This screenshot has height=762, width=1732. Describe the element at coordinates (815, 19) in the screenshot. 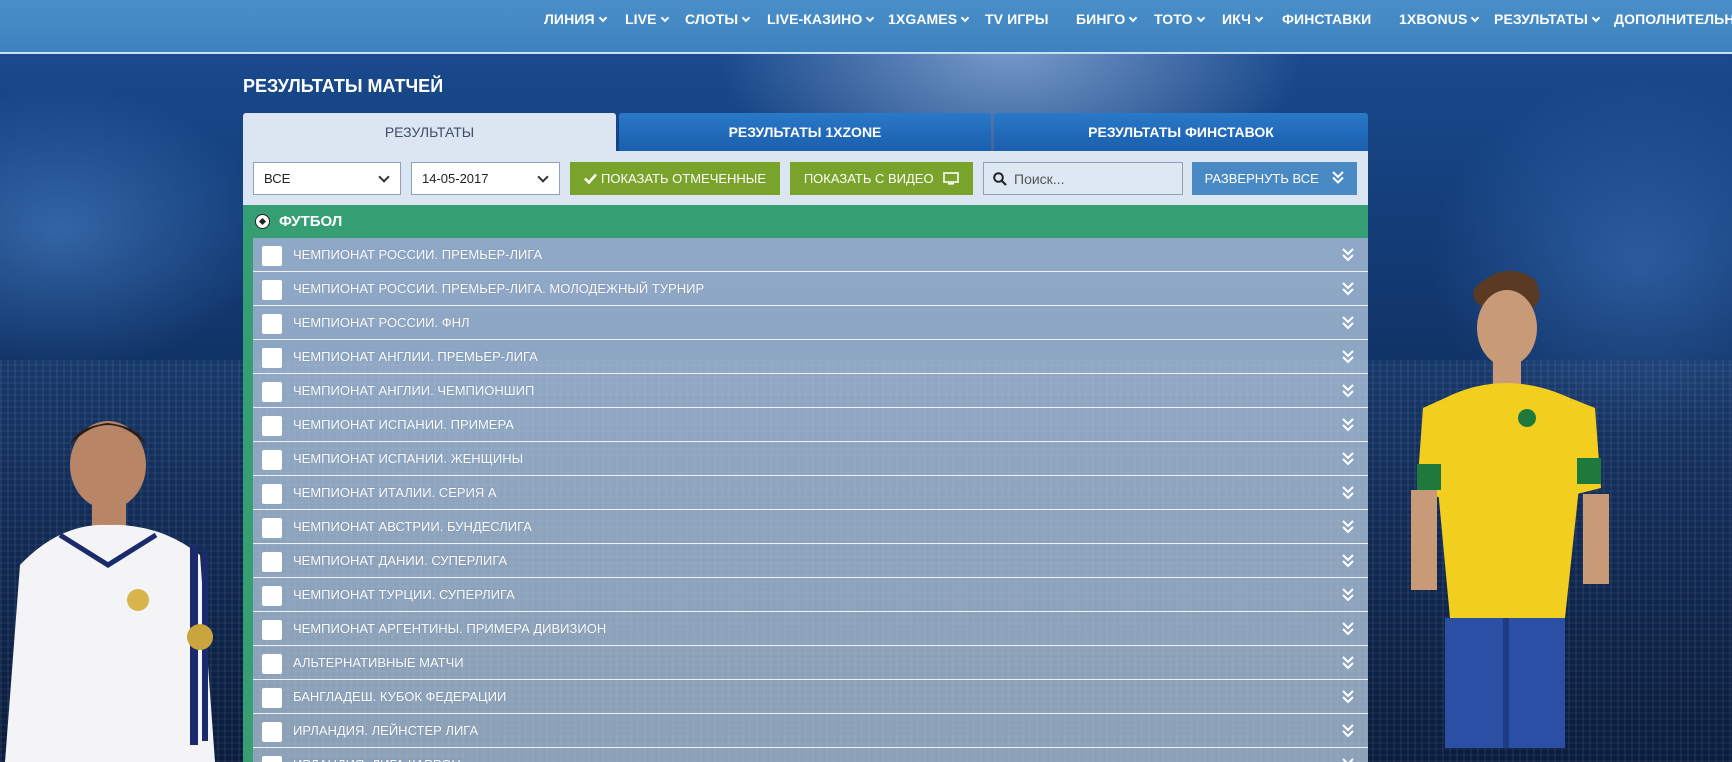

I see `nav-item-label: LIVE-КАЗИНО` at that location.